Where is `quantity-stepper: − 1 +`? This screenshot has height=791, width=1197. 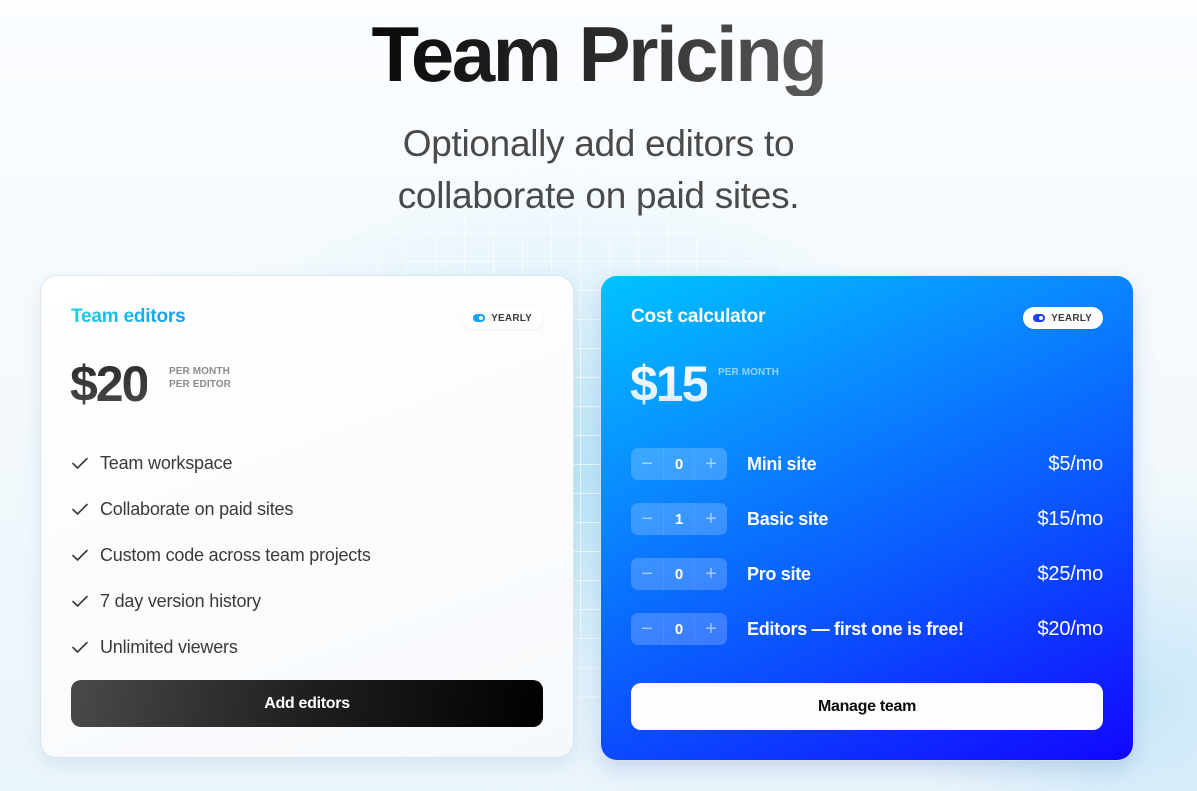 quantity-stepper: − 1 + is located at coordinates (679, 519).